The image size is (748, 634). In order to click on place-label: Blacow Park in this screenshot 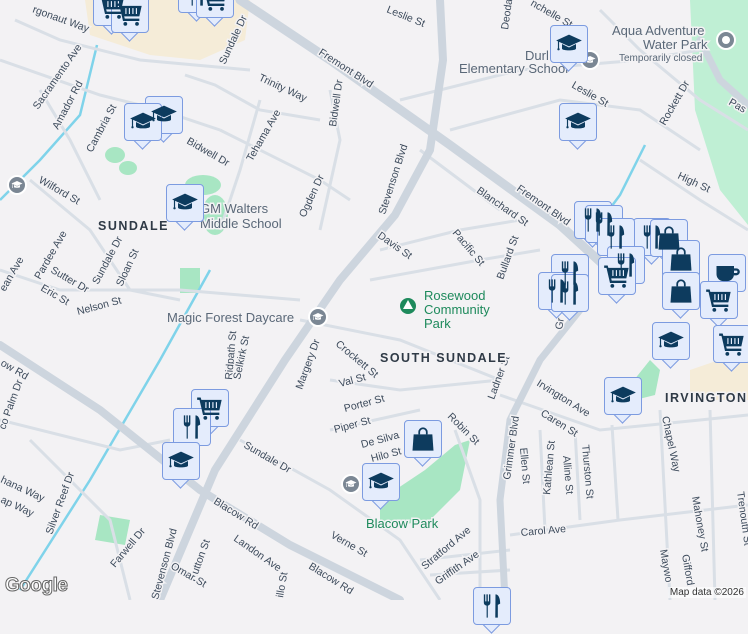, I will do `click(402, 523)`.